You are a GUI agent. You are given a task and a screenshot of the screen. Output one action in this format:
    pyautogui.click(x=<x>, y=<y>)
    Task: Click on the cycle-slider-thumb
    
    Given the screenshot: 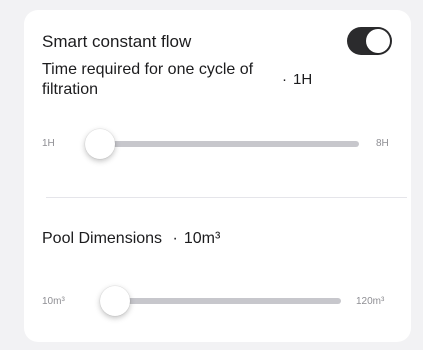 What is the action you would take?
    pyautogui.click(x=100, y=144)
    